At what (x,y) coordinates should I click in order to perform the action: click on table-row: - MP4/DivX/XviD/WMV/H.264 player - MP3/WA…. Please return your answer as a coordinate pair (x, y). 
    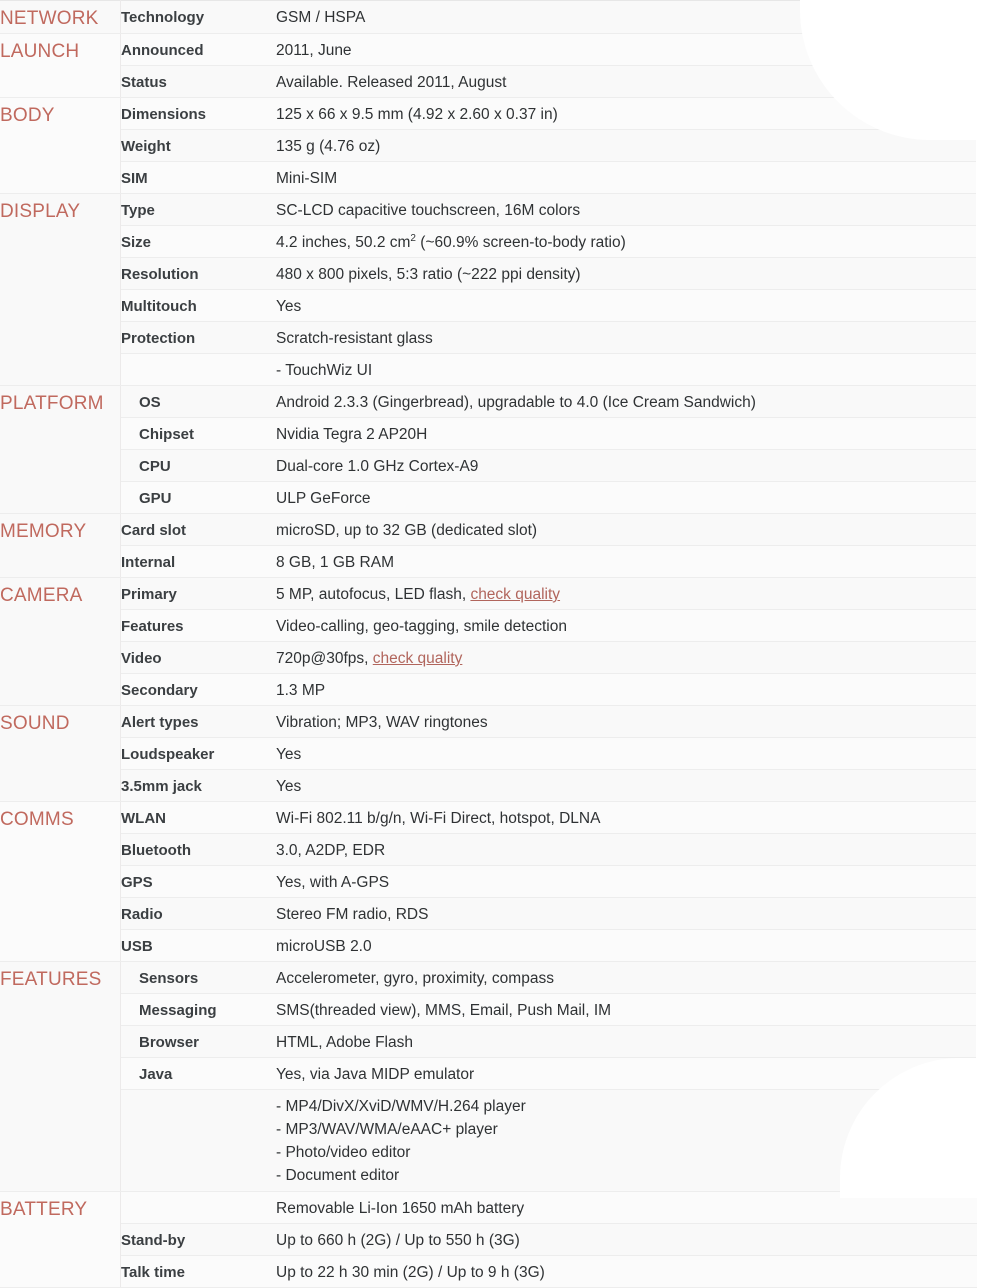
    Looking at the image, I should click on (488, 1140).